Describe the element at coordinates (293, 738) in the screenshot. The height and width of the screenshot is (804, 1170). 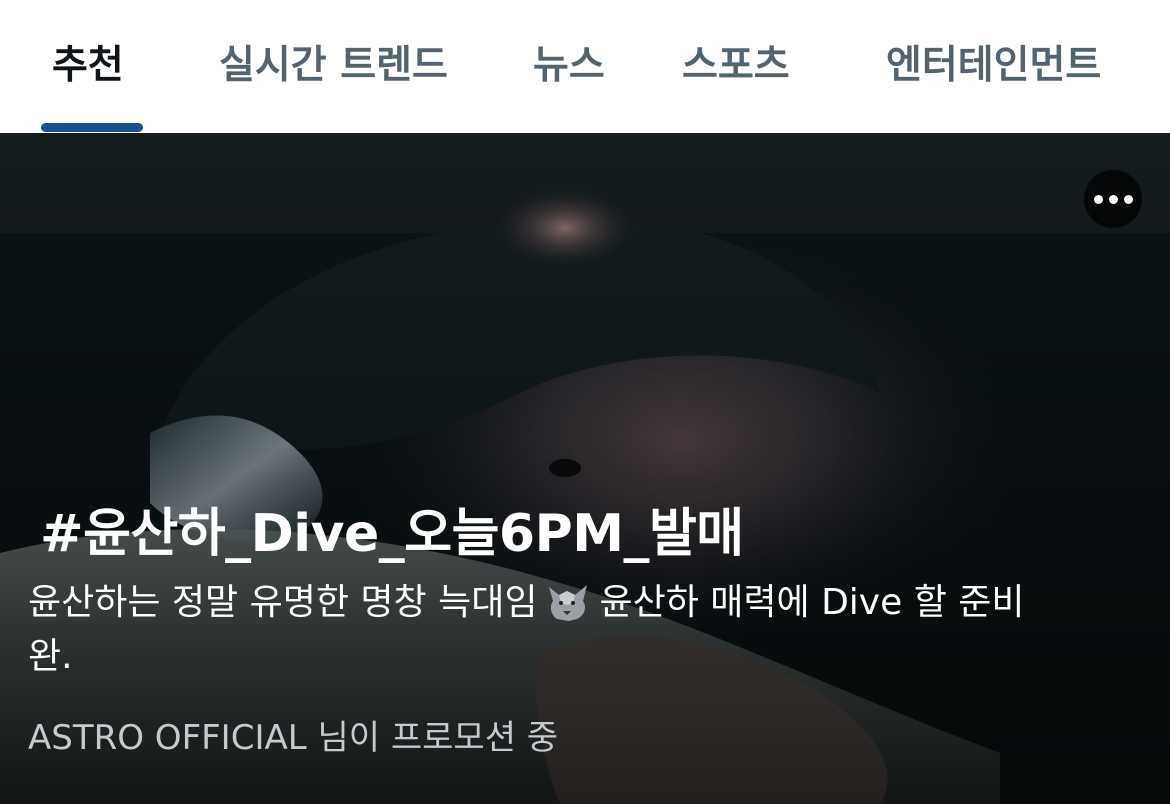
I see `promoted-by-label: ASTRO OFFICIAL 님이 프로모션 중` at that location.